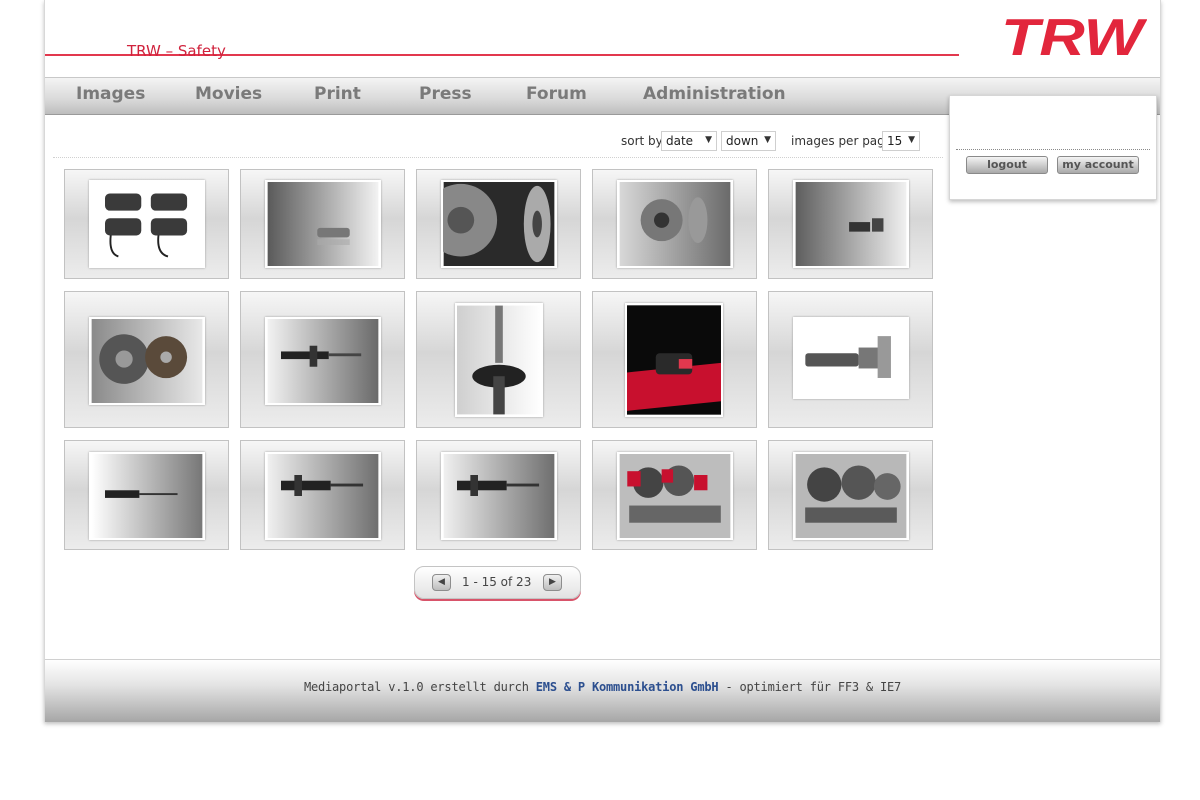  I want to click on per-page-select: 15 ▼, so click(901, 141).